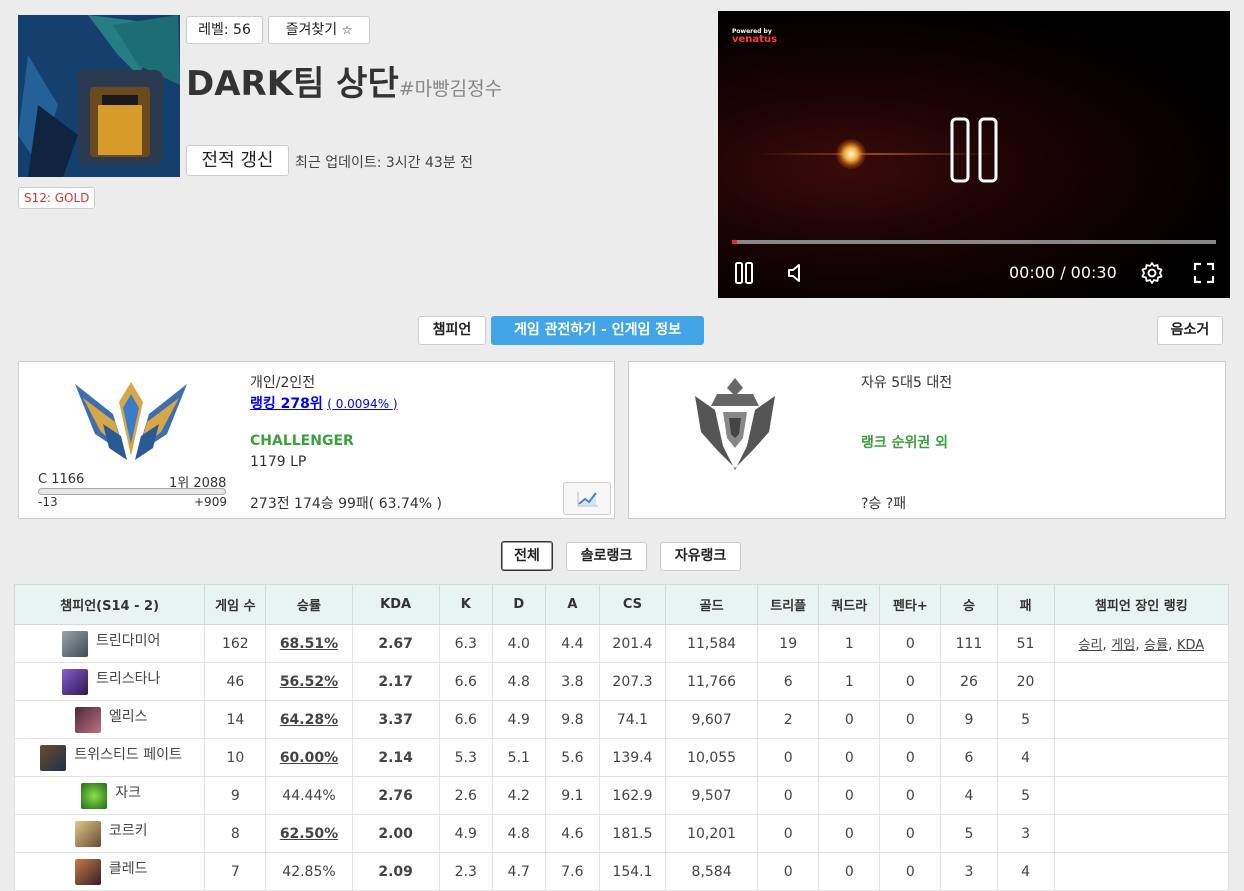 This screenshot has height=891, width=1244. What do you see at coordinates (61, 479) in the screenshot?
I see `cutoff-left: C 1166` at bounding box center [61, 479].